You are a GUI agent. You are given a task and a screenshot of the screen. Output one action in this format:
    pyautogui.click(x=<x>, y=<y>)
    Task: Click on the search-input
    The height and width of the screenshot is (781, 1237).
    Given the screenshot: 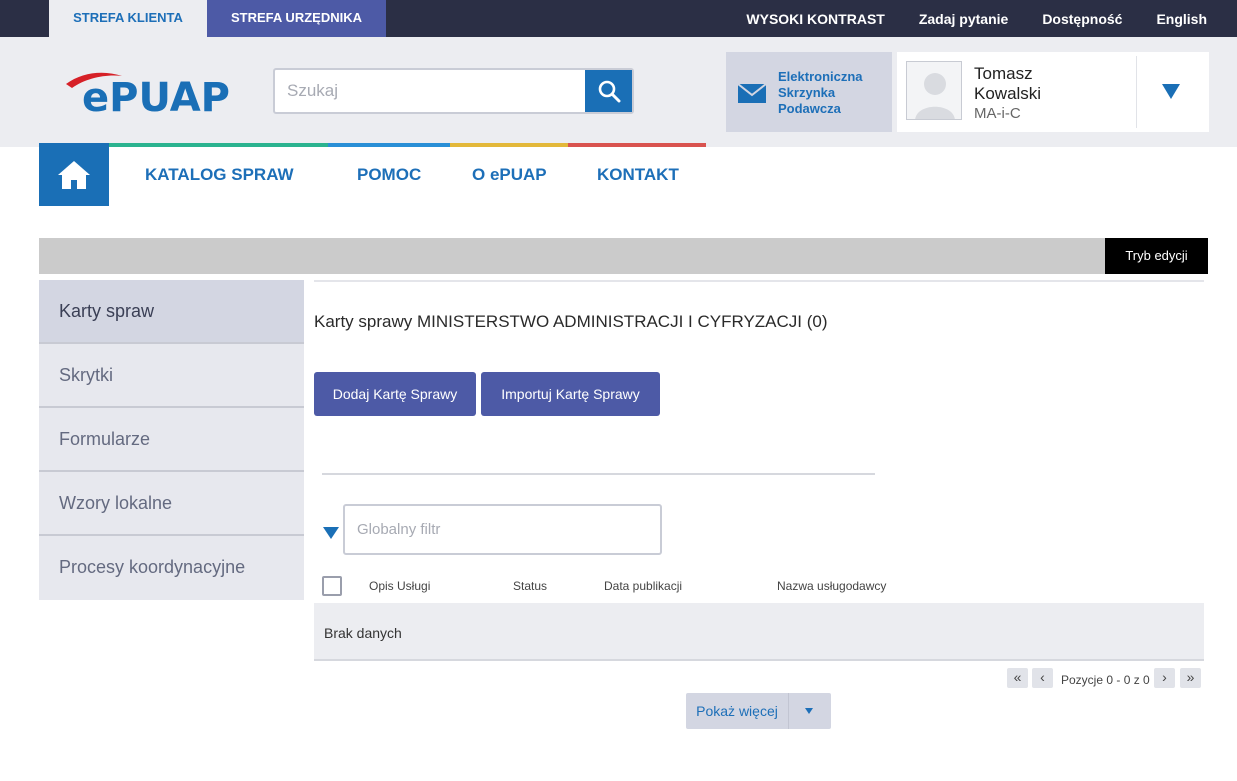 What is the action you would take?
    pyautogui.click(x=425, y=91)
    